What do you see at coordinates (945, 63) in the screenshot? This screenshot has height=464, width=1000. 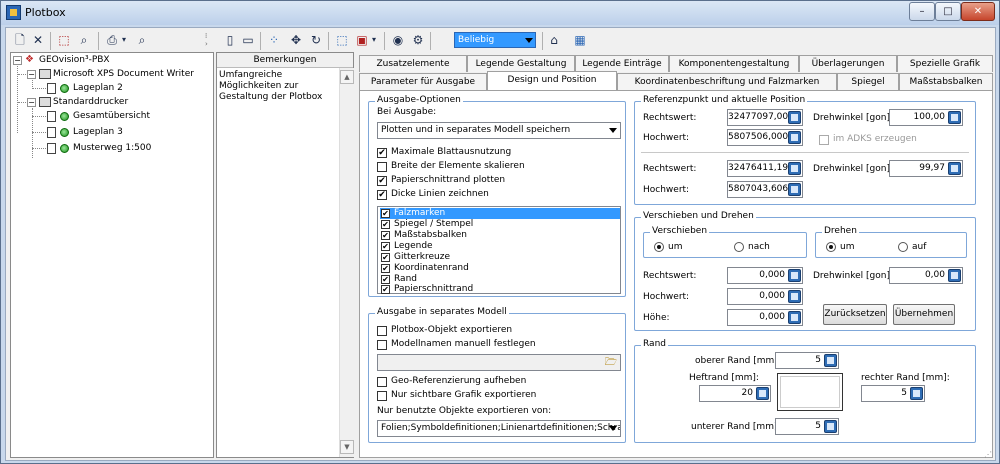 I see `tab-spezielle-grafik: Spezielle Grafik` at bounding box center [945, 63].